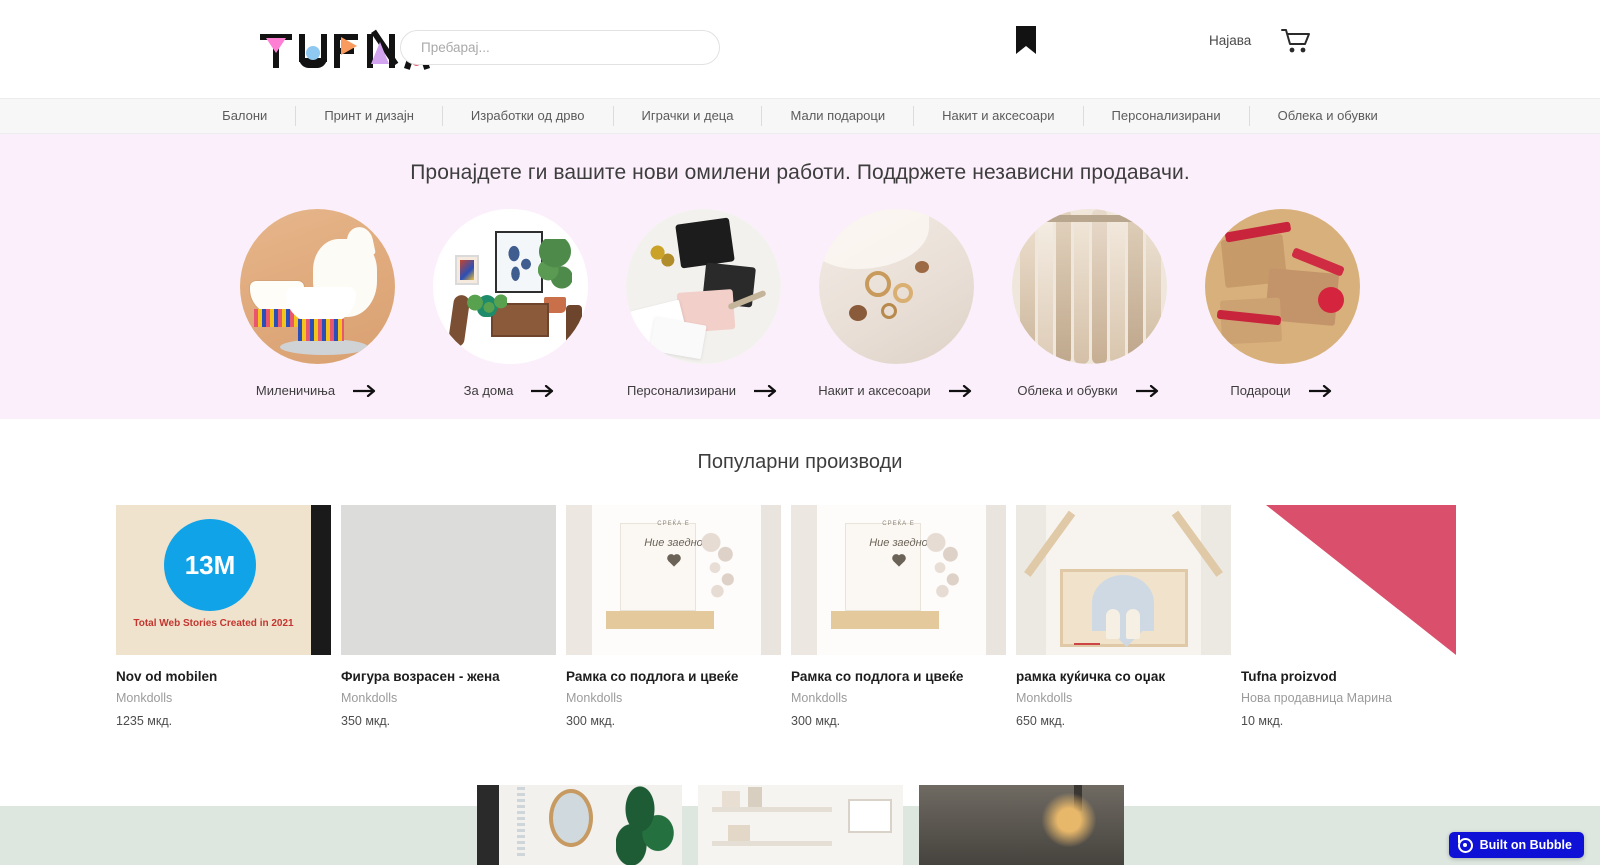 Image resolution: width=1600 pixels, height=865 pixels. What do you see at coordinates (1230, 40) in the screenshot?
I see `login-link: Најава` at bounding box center [1230, 40].